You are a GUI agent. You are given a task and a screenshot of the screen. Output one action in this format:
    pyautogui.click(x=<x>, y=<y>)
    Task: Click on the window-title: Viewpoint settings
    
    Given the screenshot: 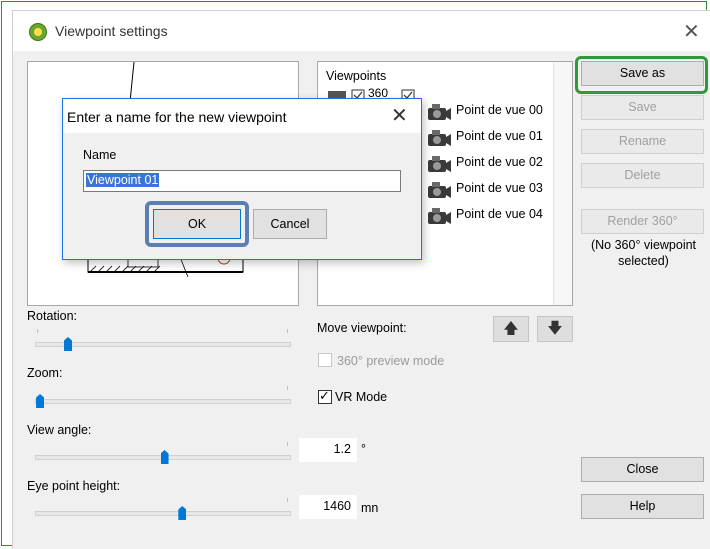 What is the action you would take?
    pyautogui.click(x=111, y=31)
    